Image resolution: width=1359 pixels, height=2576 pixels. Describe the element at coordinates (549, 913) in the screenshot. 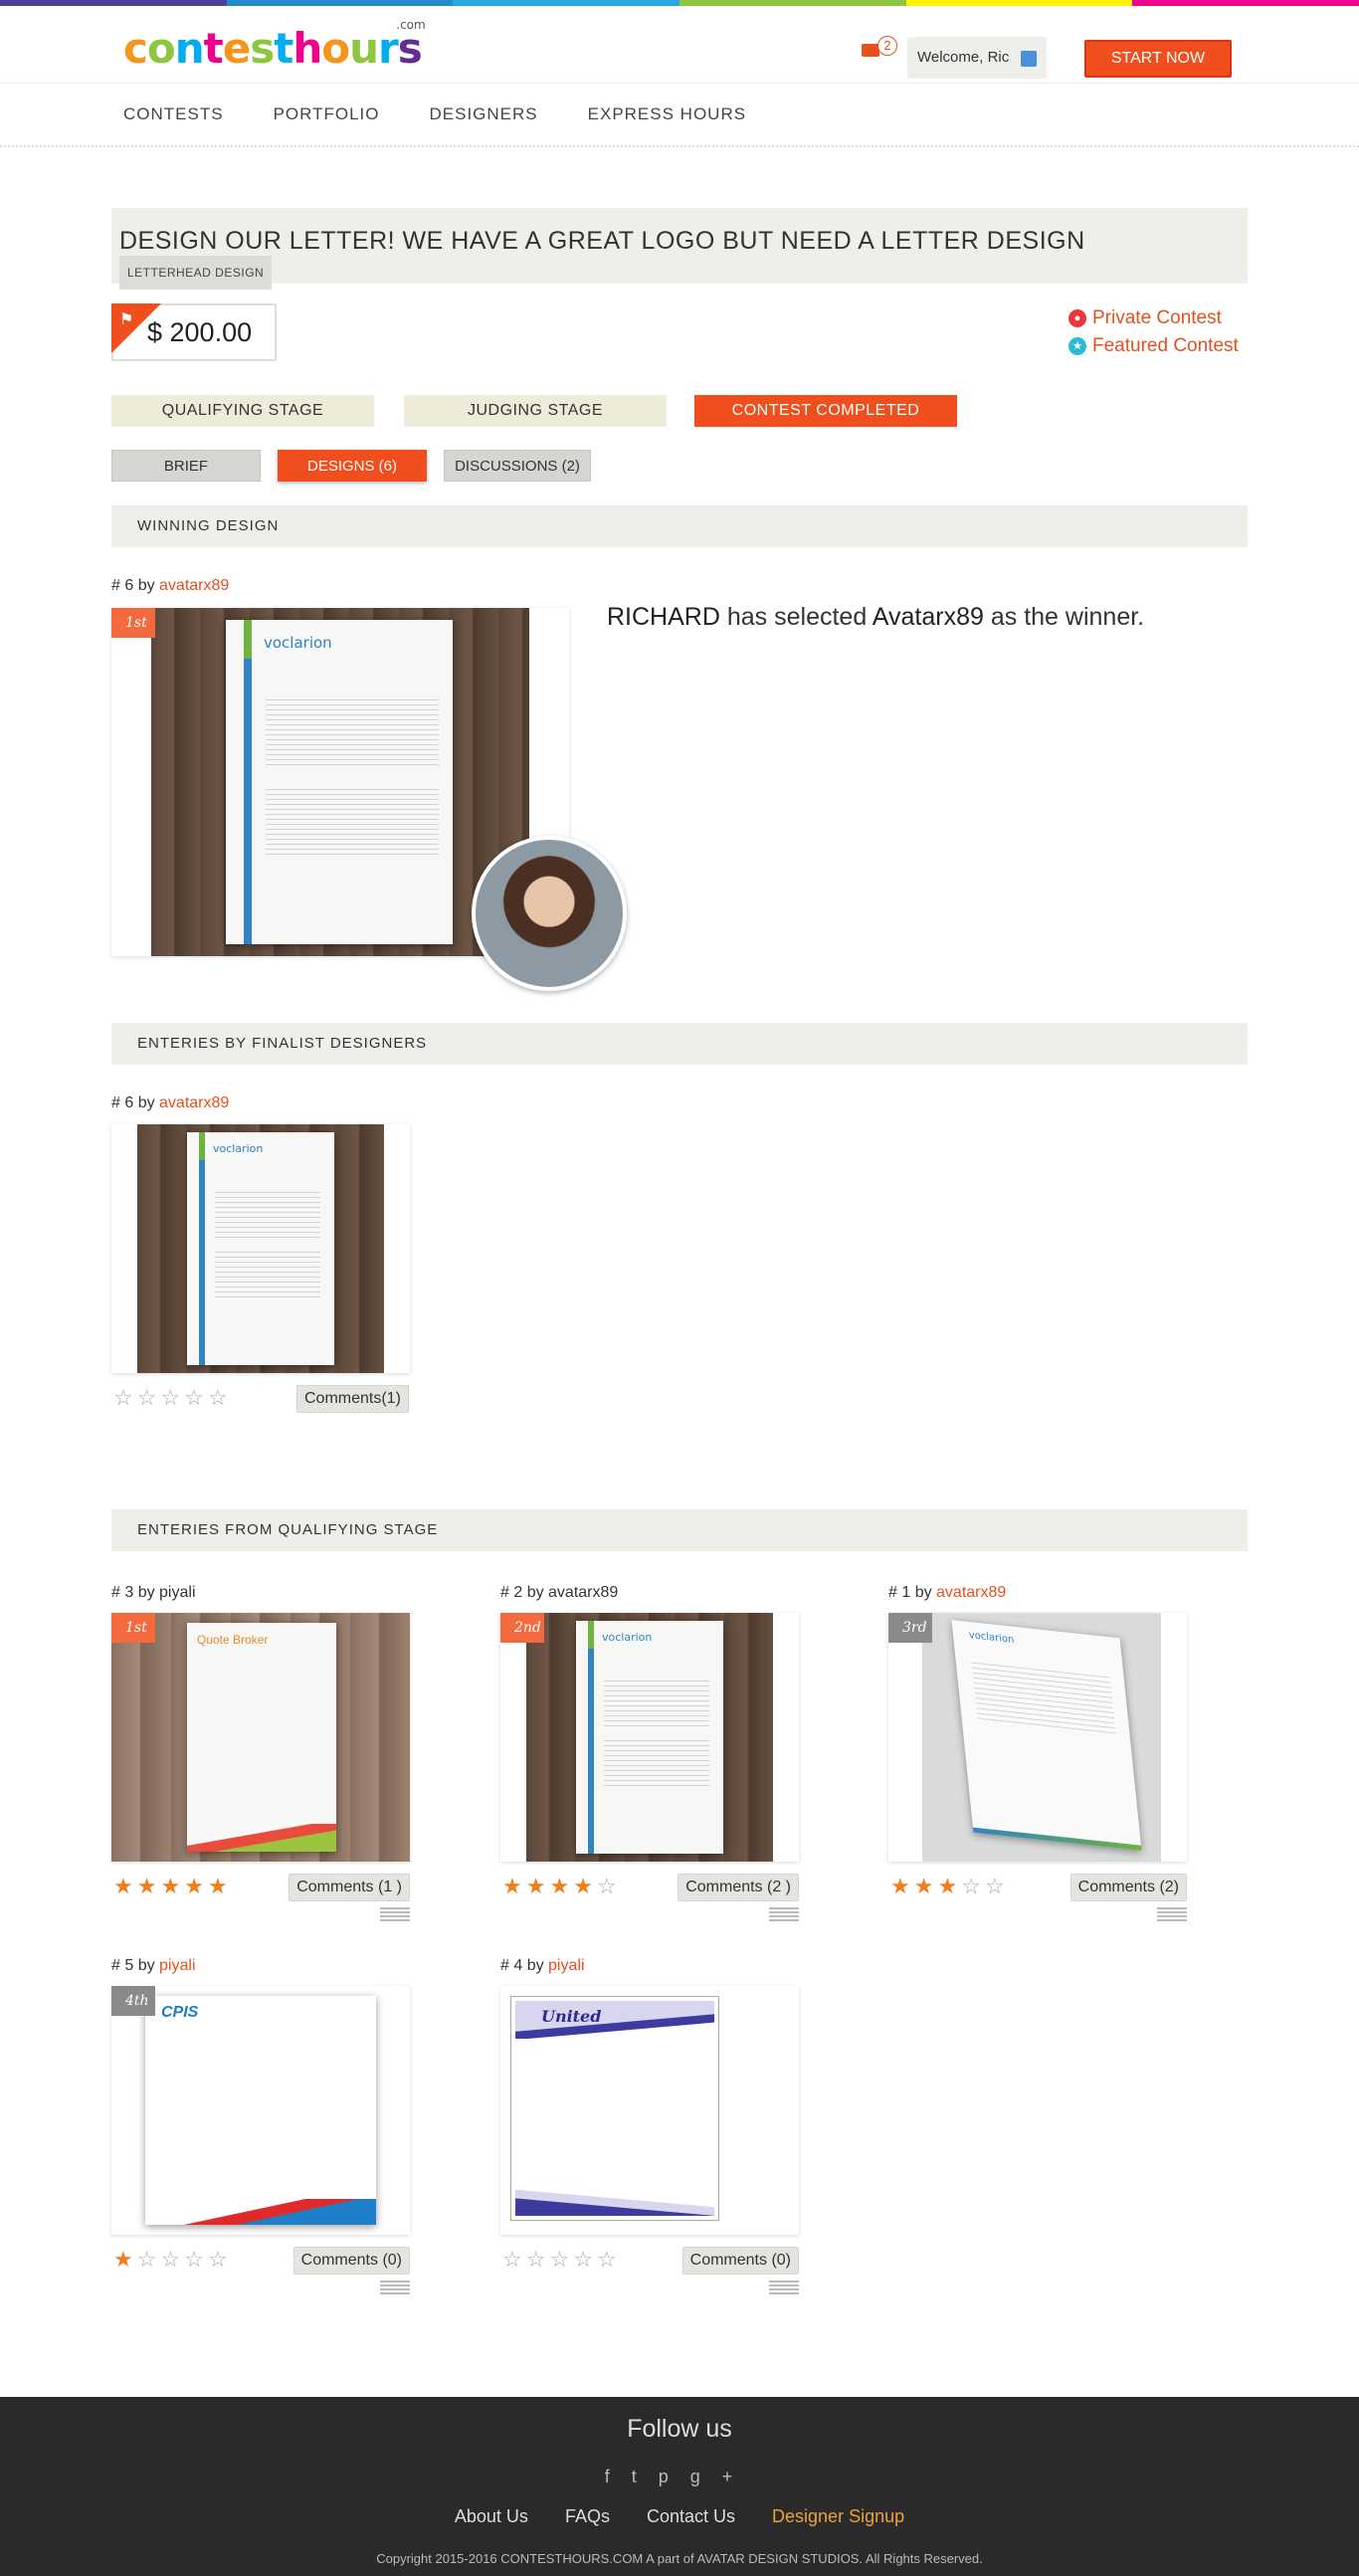

I see `winner-avatar` at that location.